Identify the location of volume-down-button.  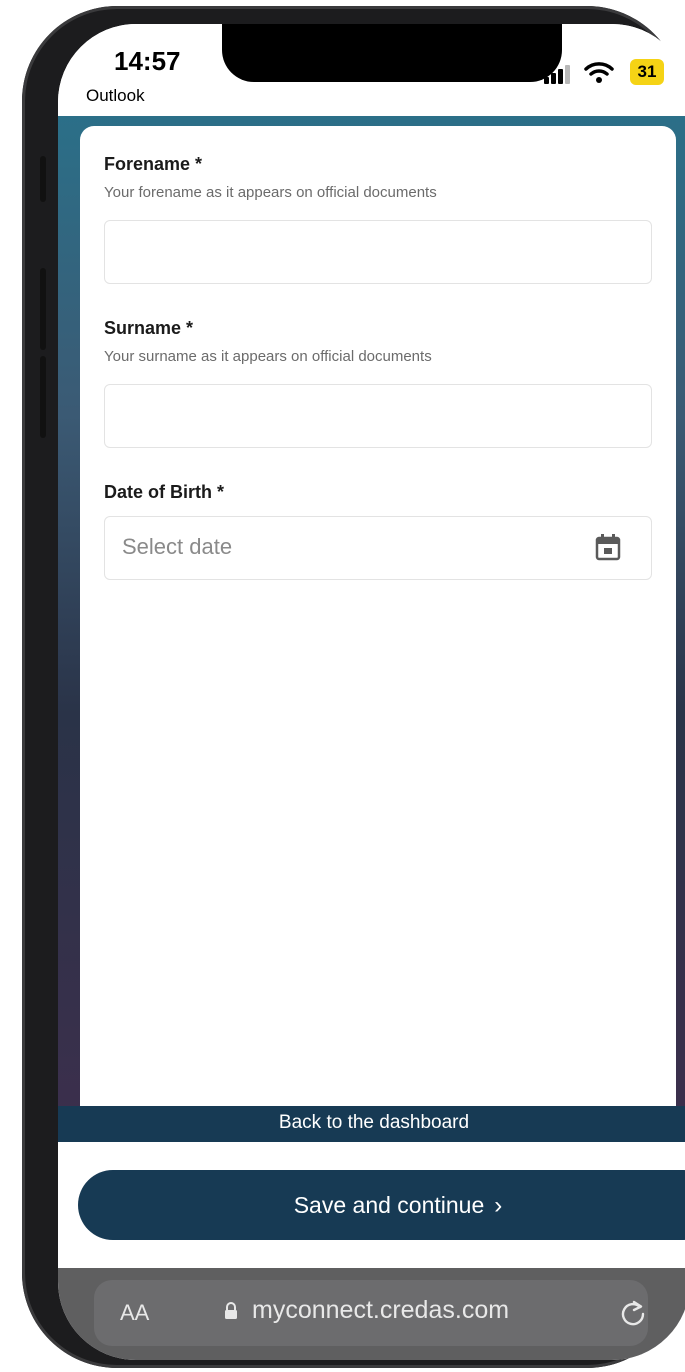
(43, 397).